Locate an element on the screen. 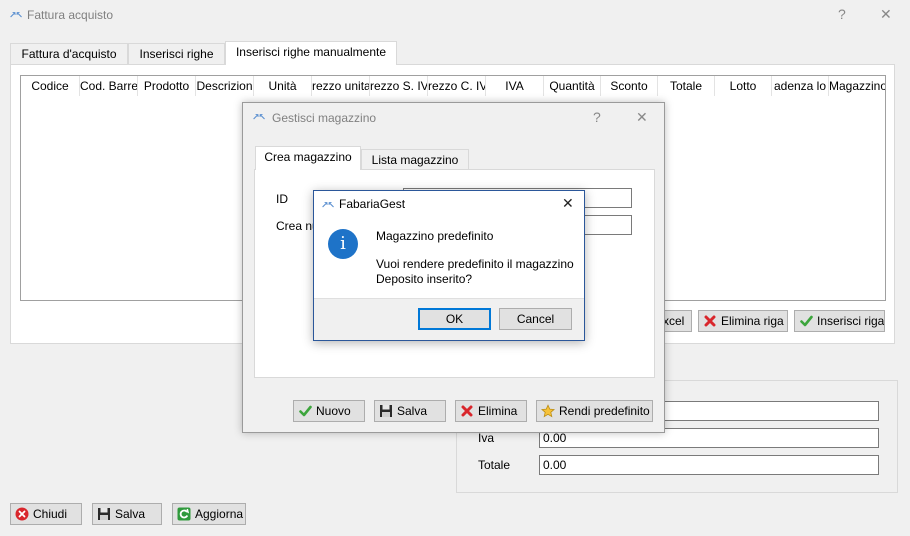 This screenshot has height=536, width=910. dialog-save-label: Salva is located at coordinates (412, 411).